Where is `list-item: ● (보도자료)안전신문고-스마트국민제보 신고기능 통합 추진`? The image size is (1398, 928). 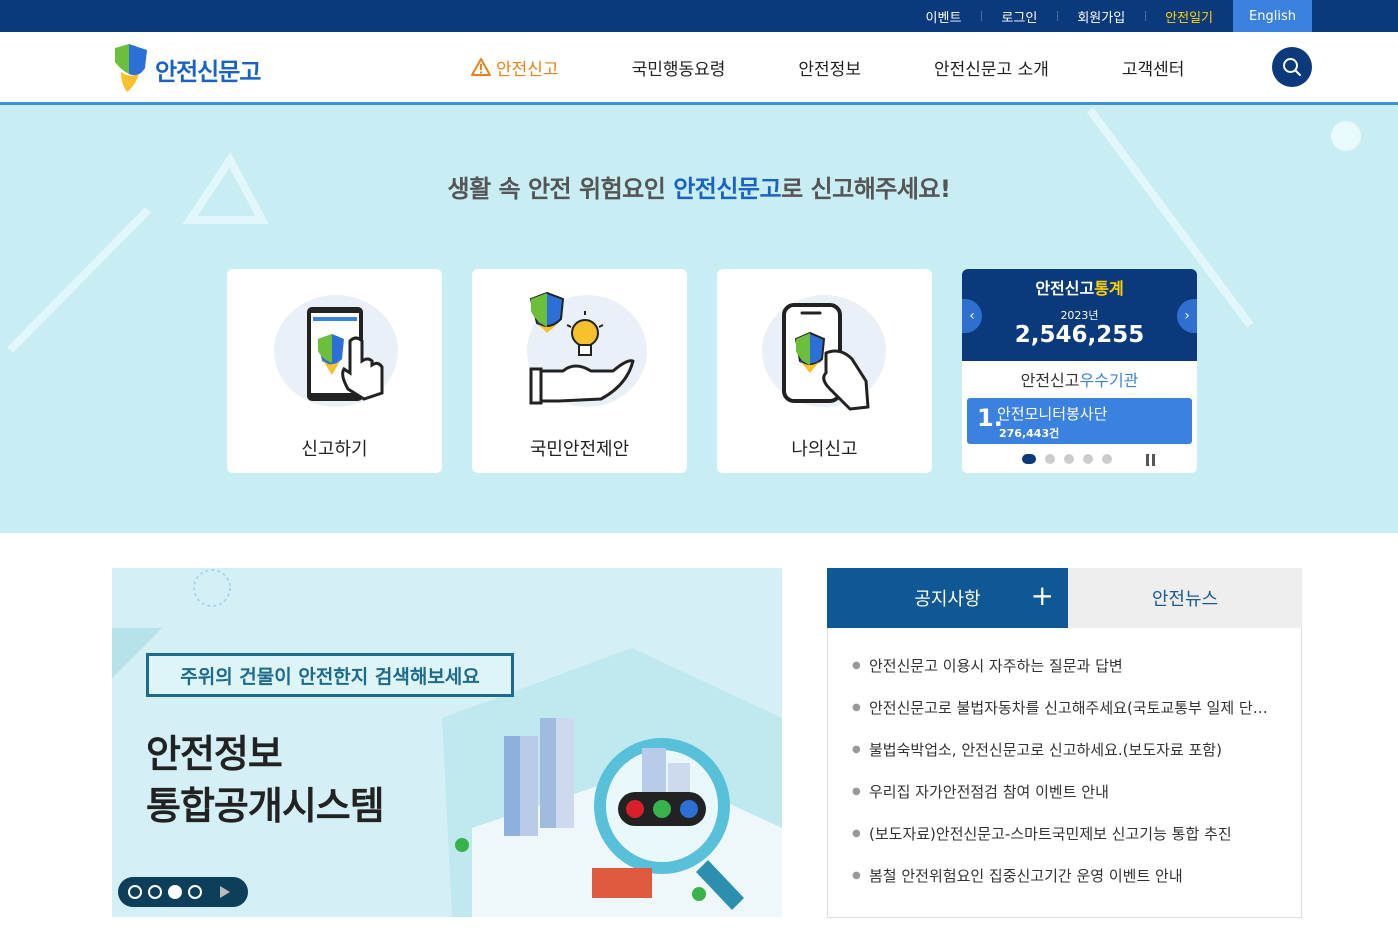 list-item: ● (보도자료)안전신문고-스마트국민제보 신고기능 통합 추진 is located at coordinates (1067, 844).